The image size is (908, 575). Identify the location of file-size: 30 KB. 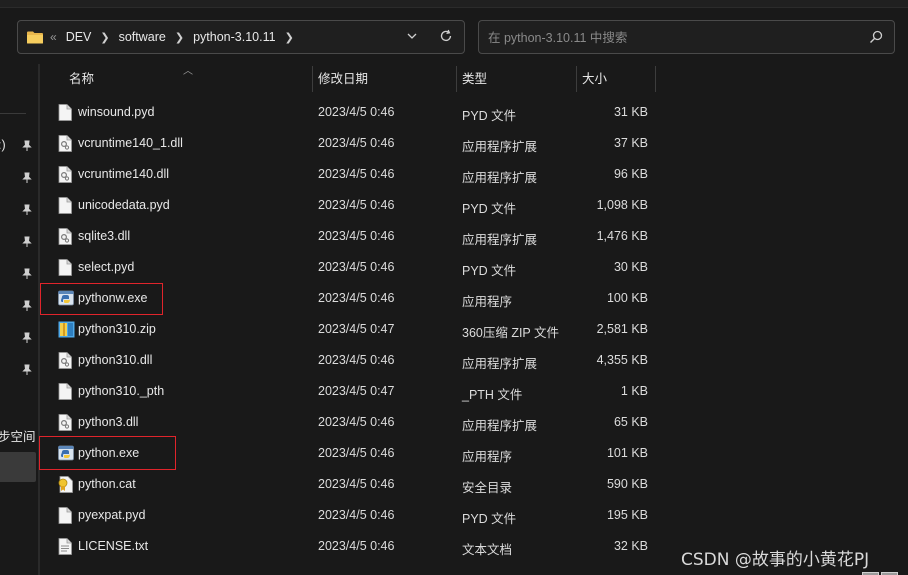
(630, 267).